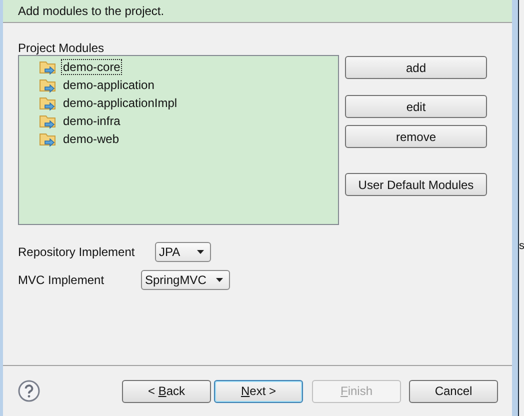 The height and width of the screenshot is (416, 524). Describe the element at coordinates (416, 106) in the screenshot. I see `module-button: edit` at that location.